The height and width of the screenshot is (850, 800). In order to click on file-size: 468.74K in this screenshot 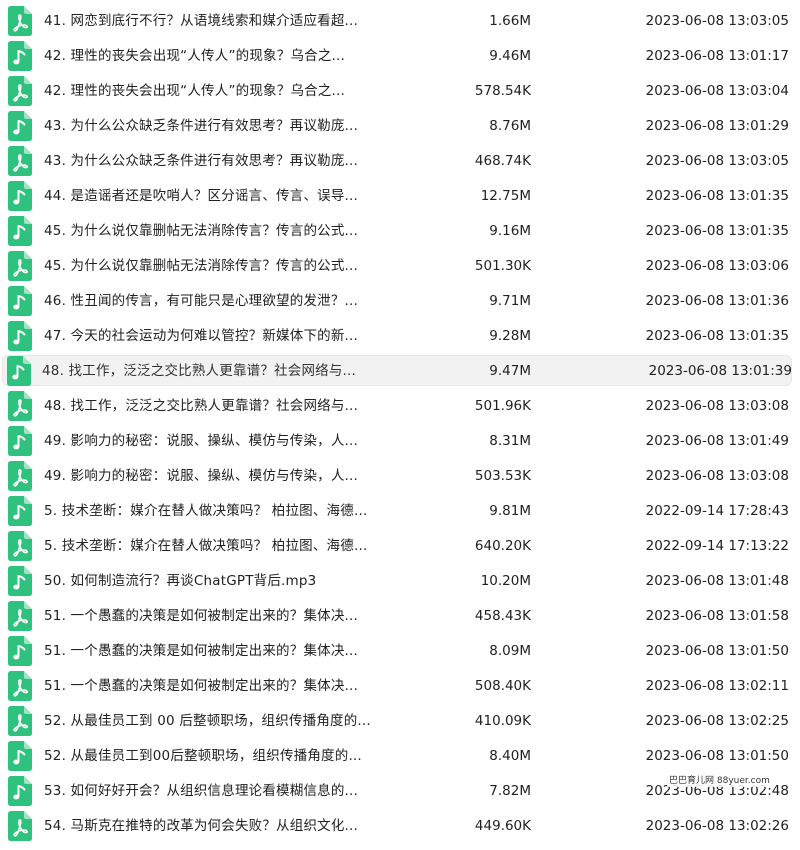, I will do `click(502, 161)`.